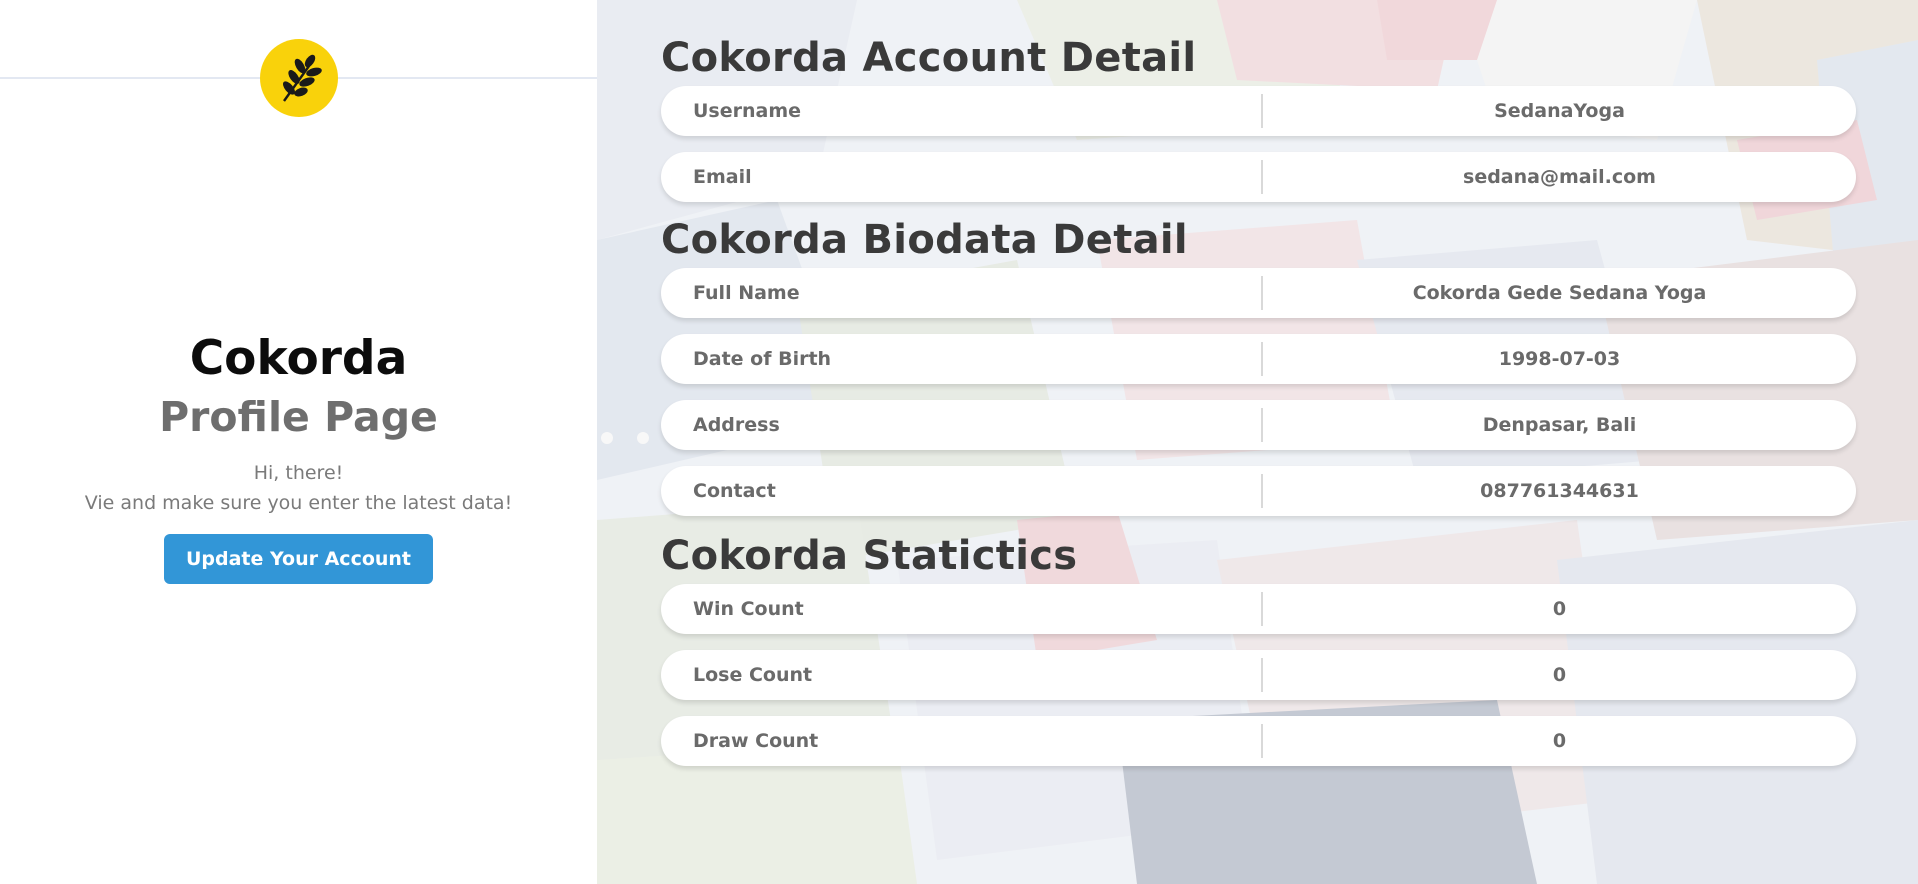  What do you see at coordinates (1258, 491) in the screenshot?
I see `biodata-row-contact: Contact 087761344631` at bounding box center [1258, 491].